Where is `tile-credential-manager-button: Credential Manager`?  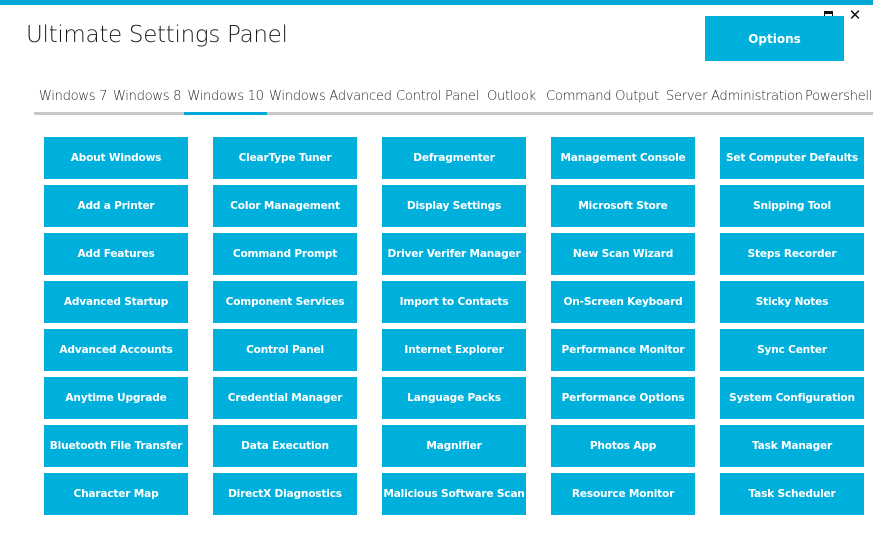 tile-credential-manager-button: Credential Manager is located at coordinates (285, 398).